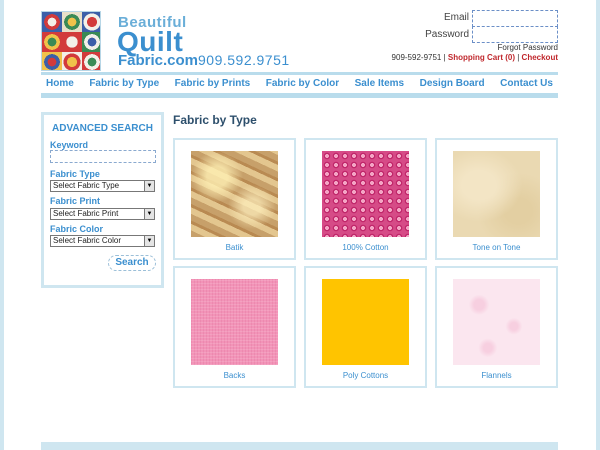  I want to click on nav-item-sale-items: Sale Items, so click(379, 83).